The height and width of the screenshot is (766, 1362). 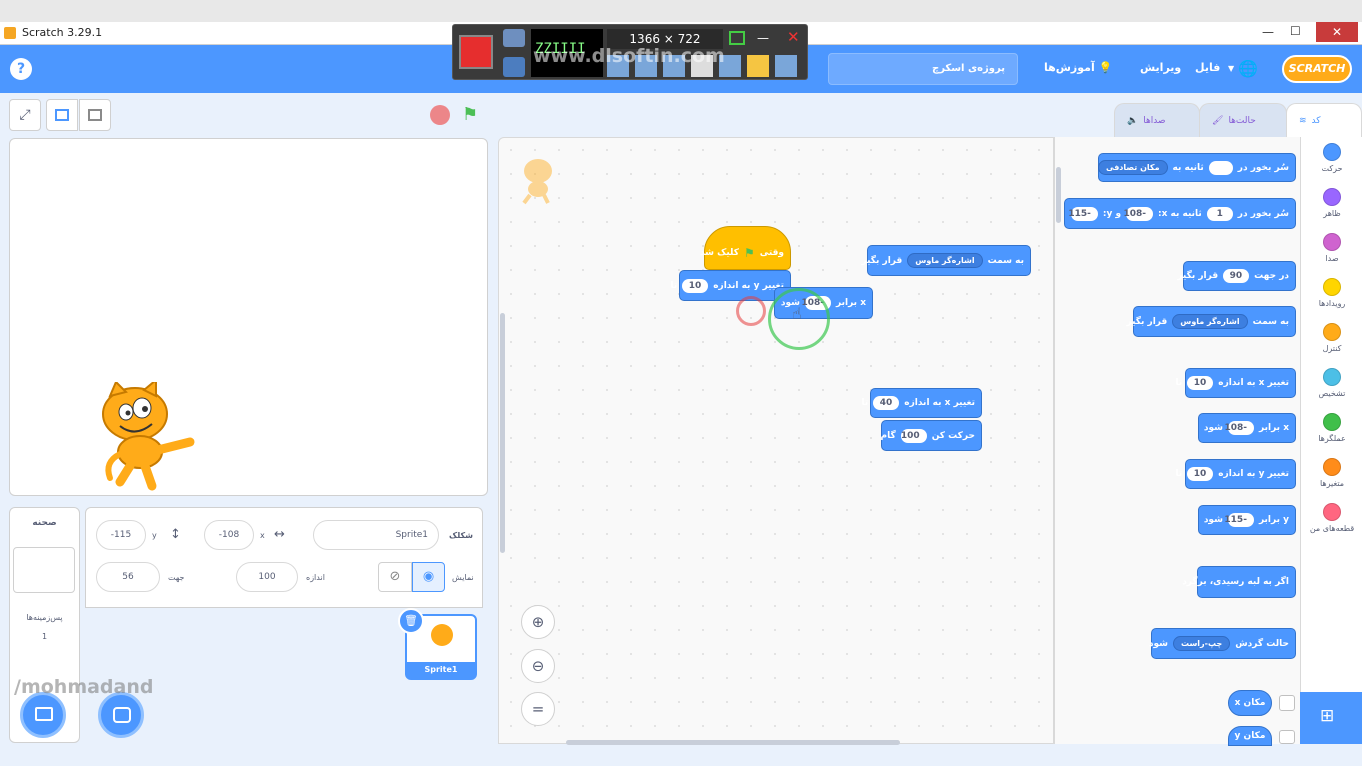 I want to click on script-point-towards: به سمت اشاره‌گر ماوس قرار بگیر, so click(x=946, y=260).